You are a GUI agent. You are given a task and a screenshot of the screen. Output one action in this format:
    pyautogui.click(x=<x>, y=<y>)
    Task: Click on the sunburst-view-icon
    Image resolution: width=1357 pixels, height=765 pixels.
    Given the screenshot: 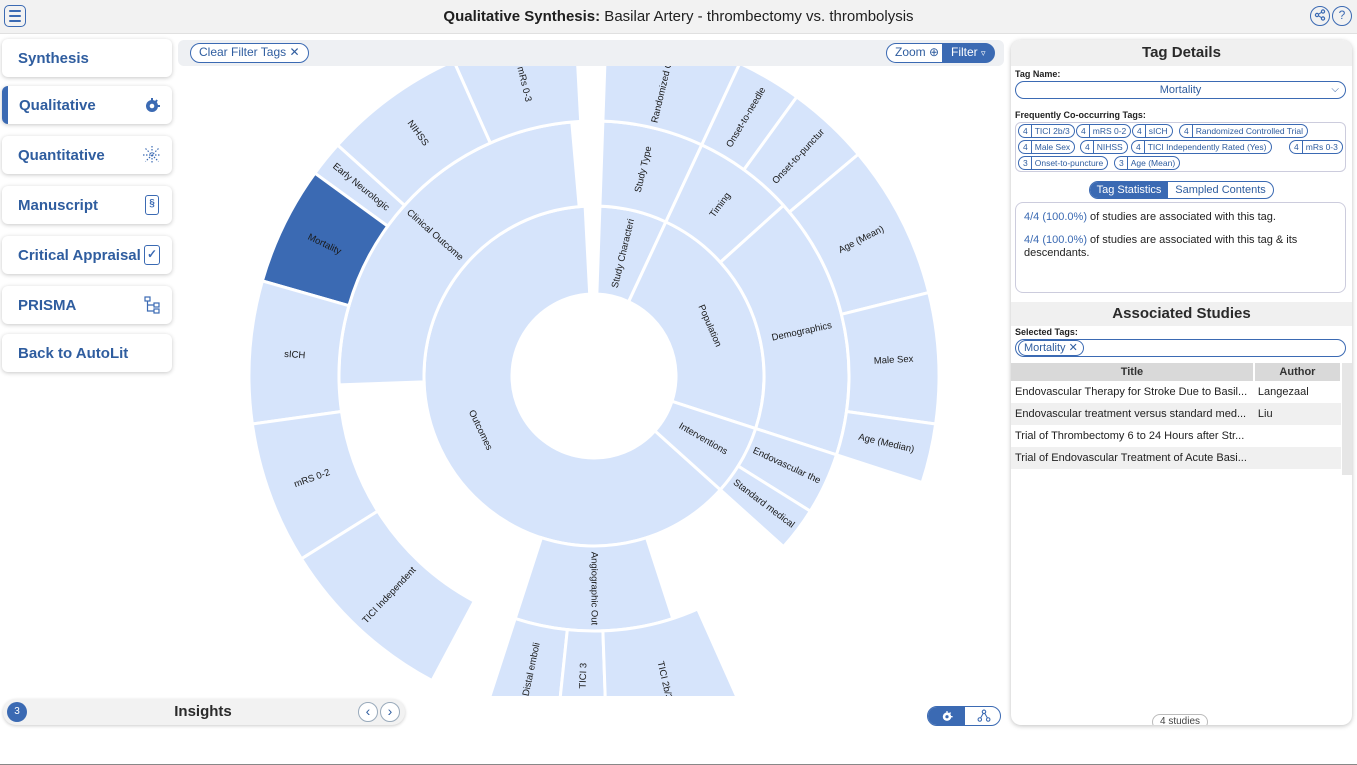 What is the action you would take?
    pyautogui.click(x=946, y=716)
    